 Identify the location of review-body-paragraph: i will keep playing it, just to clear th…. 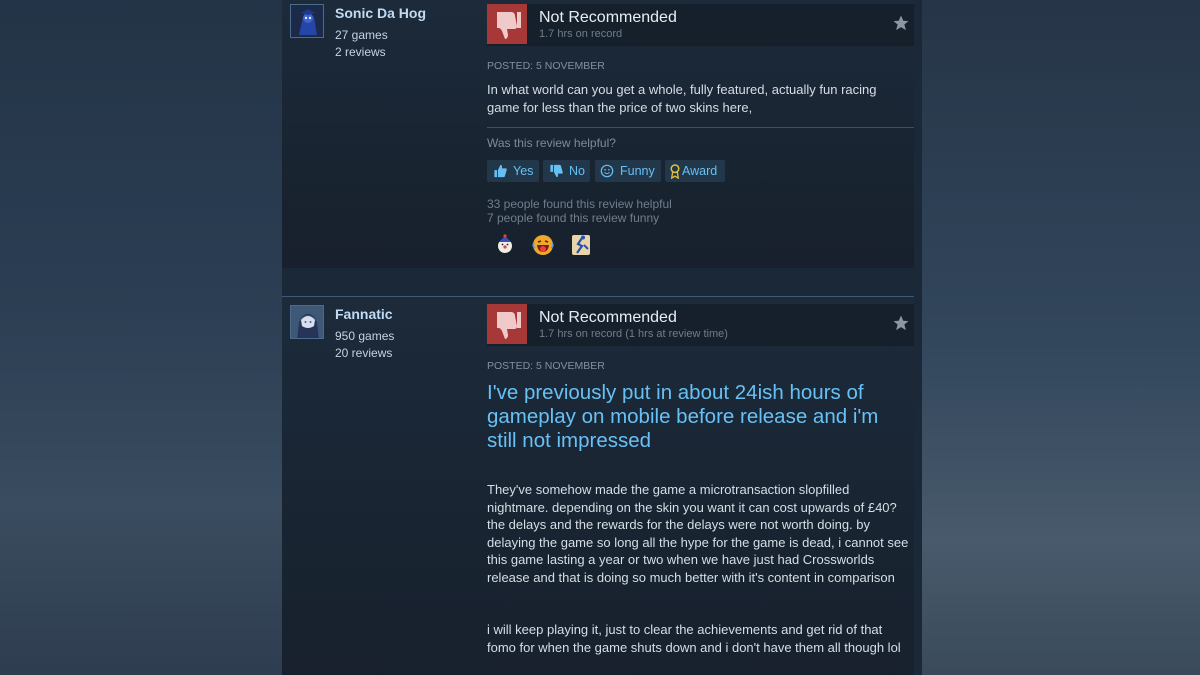
(694, 638).